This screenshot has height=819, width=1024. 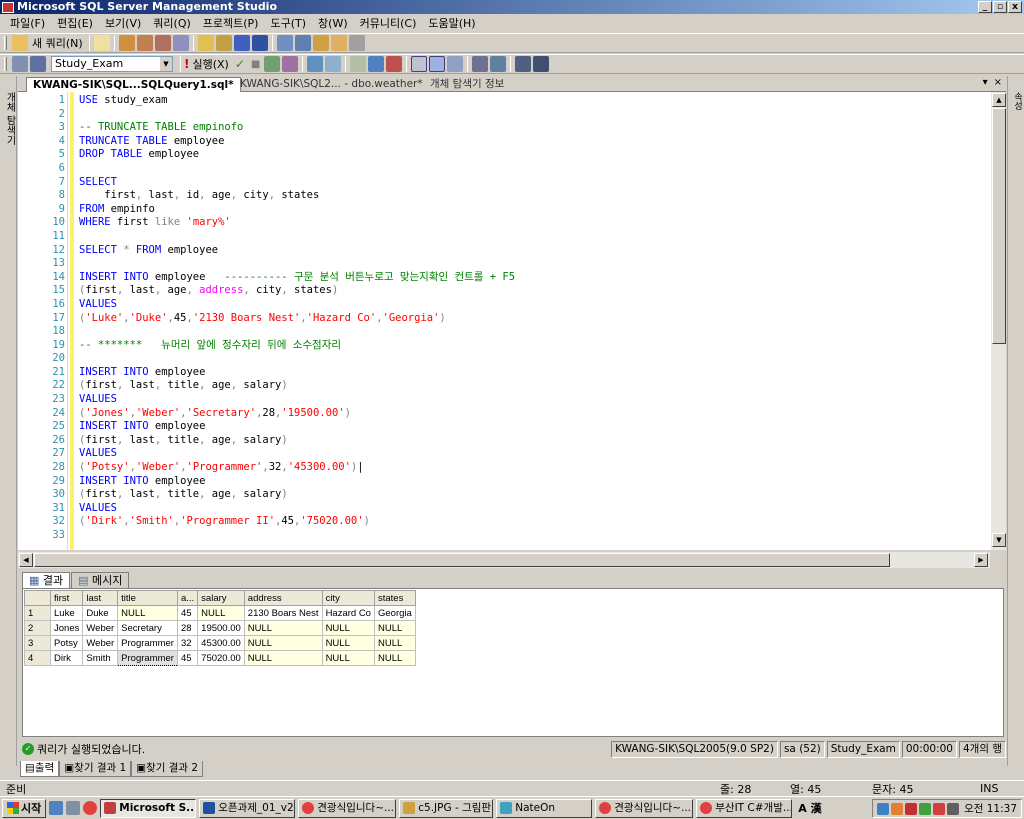 I want to click on menu-tools: 도구(T), so click(x=288, y=23).